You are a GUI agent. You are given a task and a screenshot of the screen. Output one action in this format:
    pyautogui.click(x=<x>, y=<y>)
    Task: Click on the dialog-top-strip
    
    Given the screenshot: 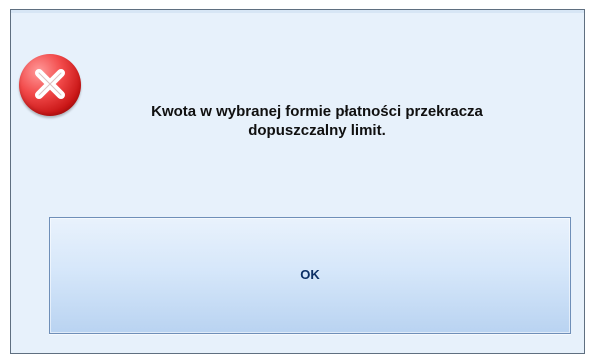 What is the action you would take?
    pyautogui.click(x=297, y=11)
    